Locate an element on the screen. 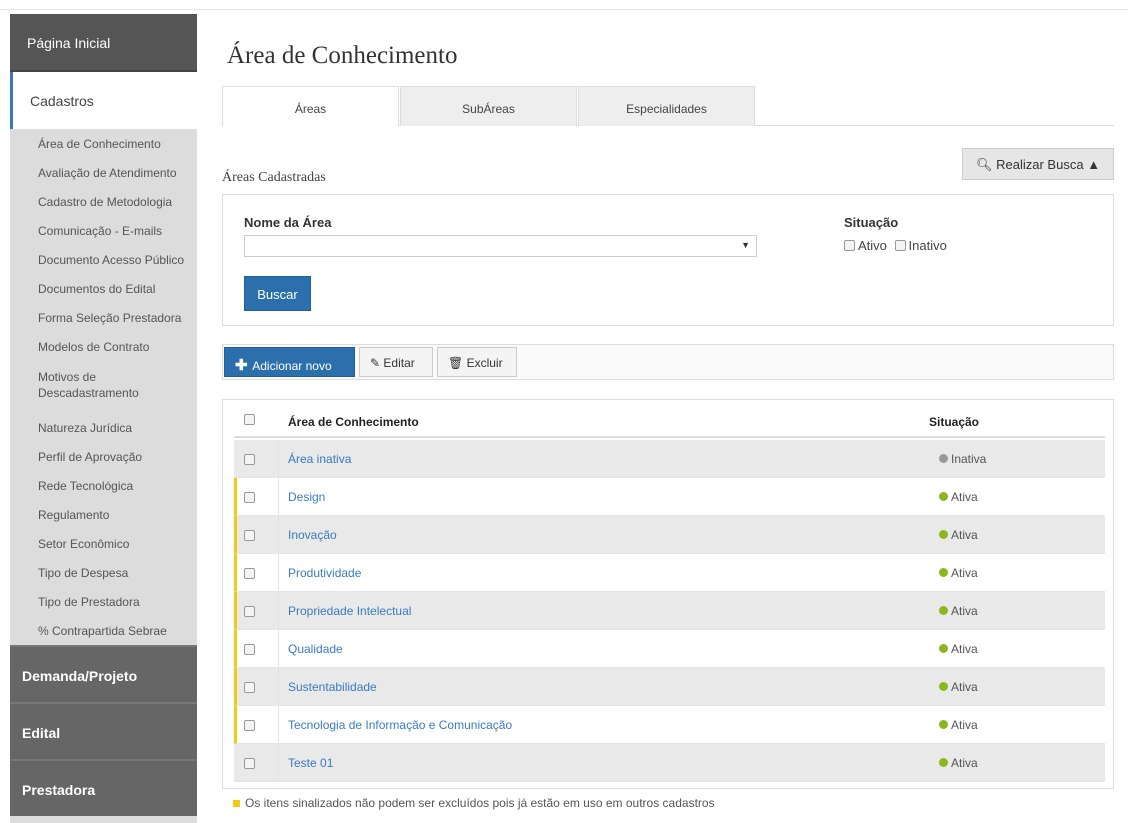 This screenshot has height=823, width=1128. column-header-area: Área de Conhecimento is located at coordinates (353, 422).